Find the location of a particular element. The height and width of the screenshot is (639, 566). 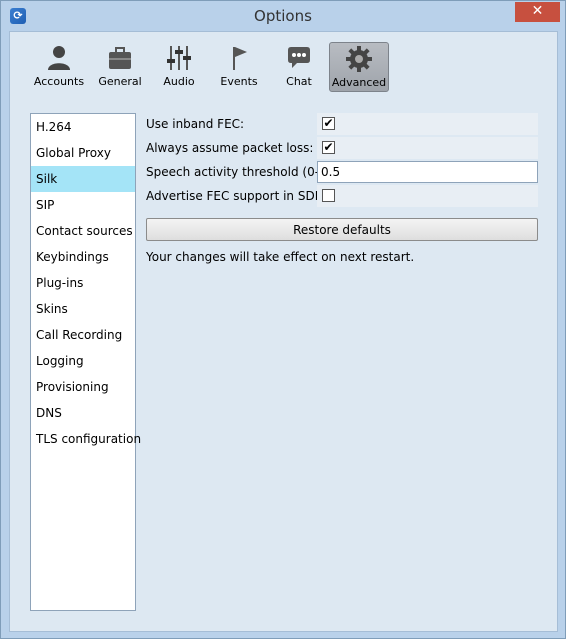

toolbar-label: Audio is located at coordinates (179, 81).